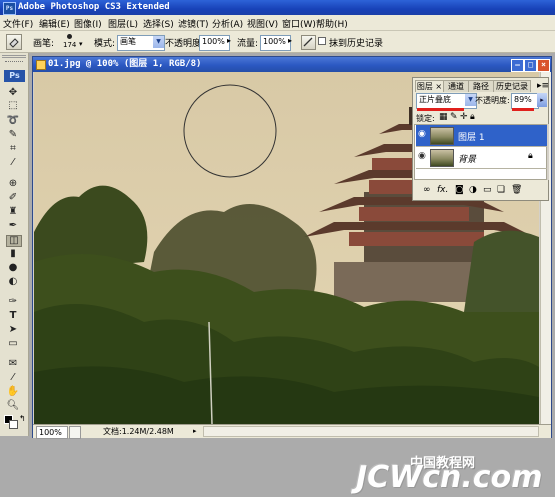  Describe the element at coordinates (195, 431) in the screenshot. I see `status-menu-arrow-icon: ▸` at that location.